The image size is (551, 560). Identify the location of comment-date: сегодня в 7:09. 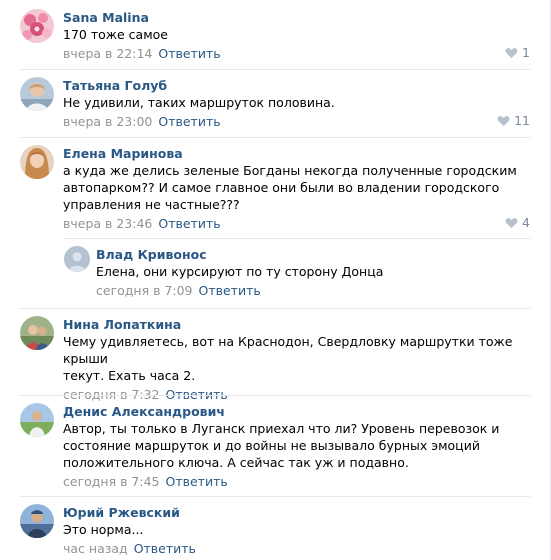
(144, 290).